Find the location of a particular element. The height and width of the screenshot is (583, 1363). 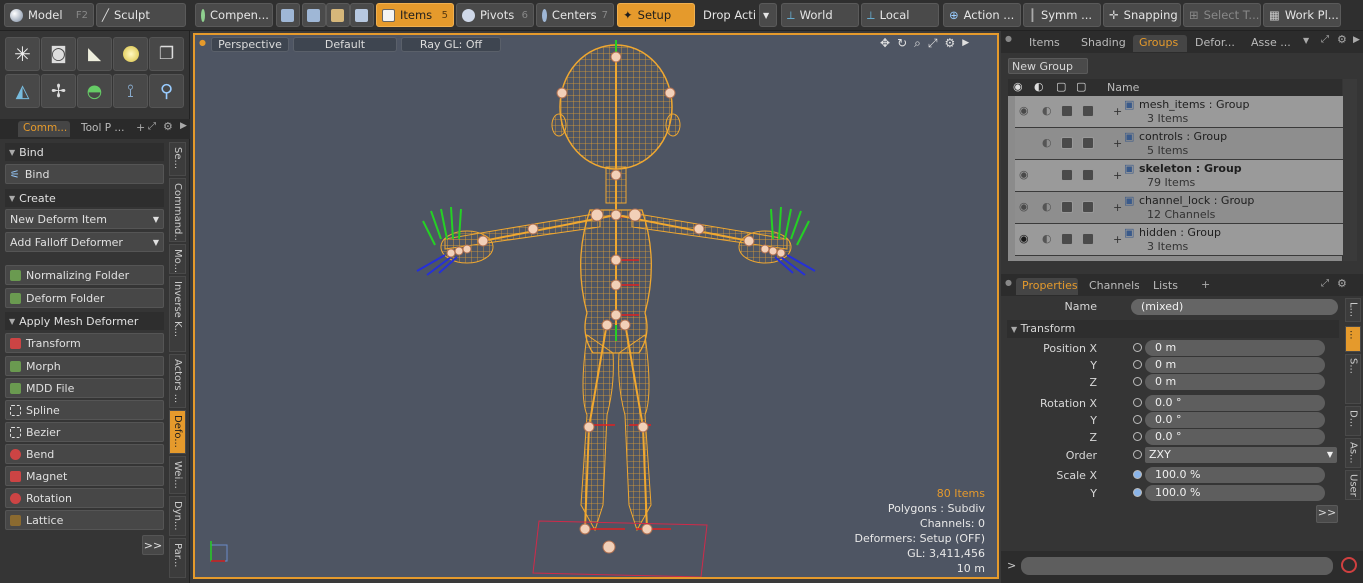

new-deform-item-dropdown: New Deform Item ▼ is located at coordinates (84, 219).